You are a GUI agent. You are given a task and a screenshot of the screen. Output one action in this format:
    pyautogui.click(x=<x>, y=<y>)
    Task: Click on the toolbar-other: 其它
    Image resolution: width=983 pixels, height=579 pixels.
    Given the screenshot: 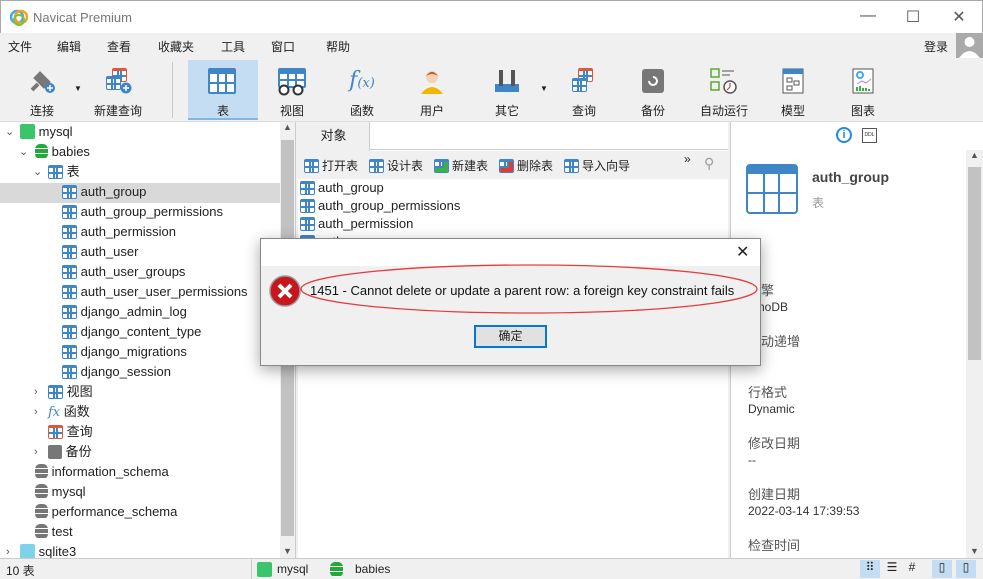 What is the action you would take?
    pyautogui.click(x=507, y=90)
    